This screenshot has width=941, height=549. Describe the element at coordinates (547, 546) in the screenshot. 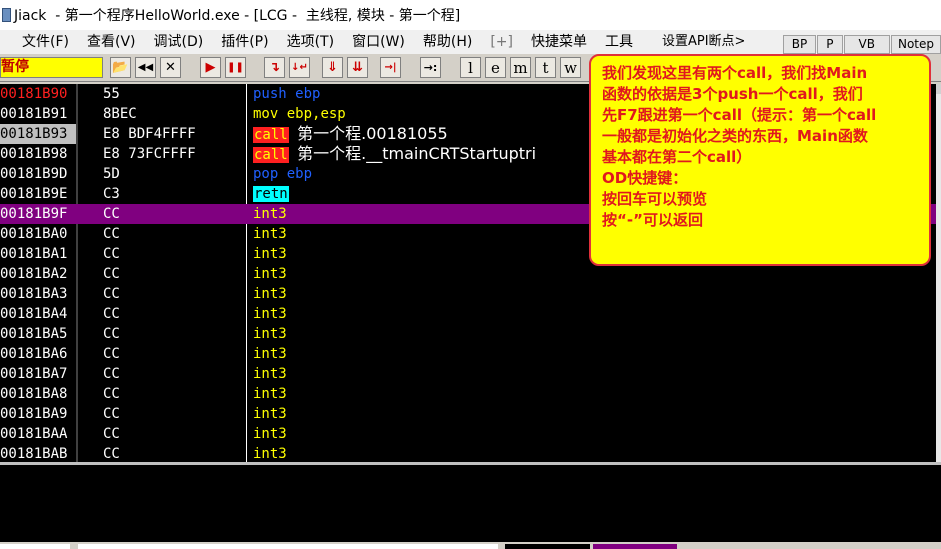

I see `stack-header-cell` at that location.